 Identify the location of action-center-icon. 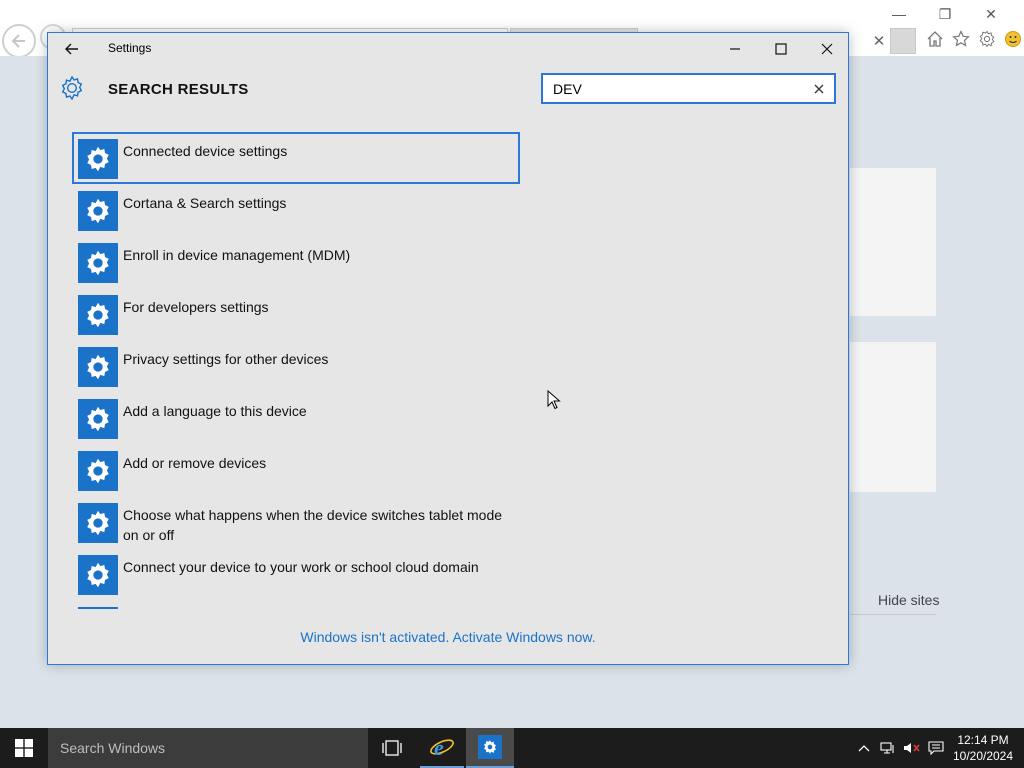
(936, 748).